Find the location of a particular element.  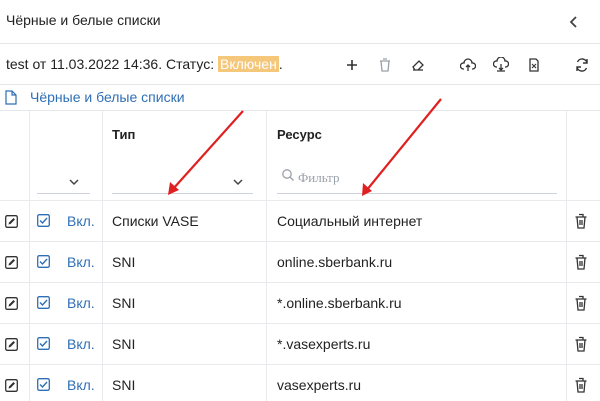

table-row: Вкл. SNI *.online.sberbank.ru is located at coordinates (300, 303).